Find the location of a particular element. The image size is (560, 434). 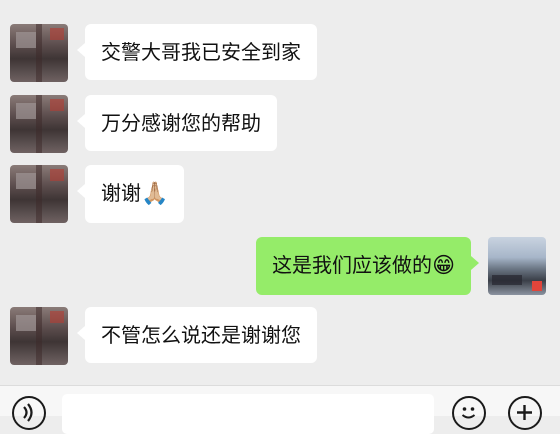

message-text: 交警大哥我已安全到家 is located at coordinates (201, 52).